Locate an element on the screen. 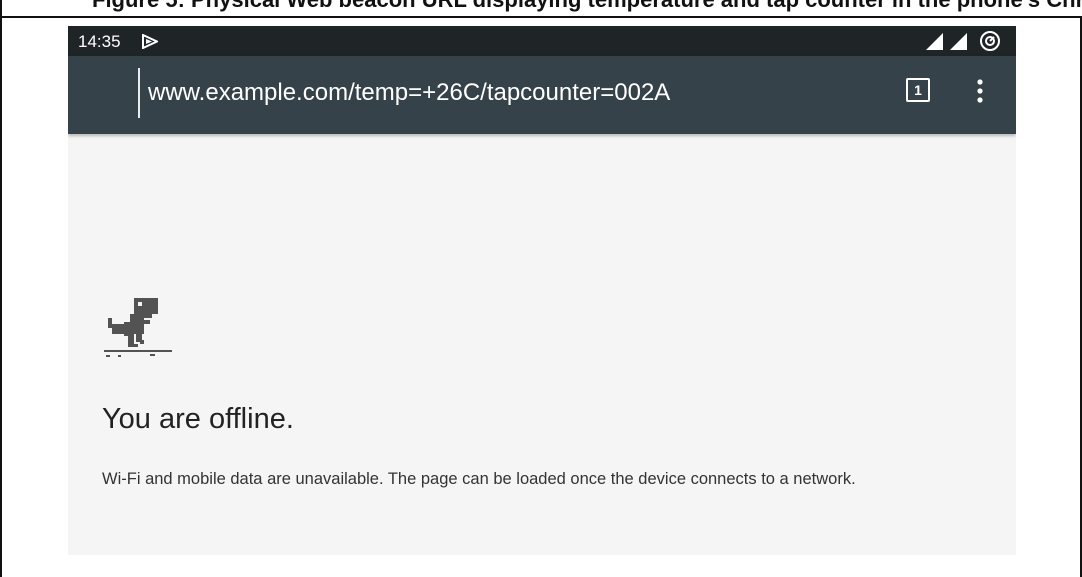  sync-icon is located at coordinates (990, 41).